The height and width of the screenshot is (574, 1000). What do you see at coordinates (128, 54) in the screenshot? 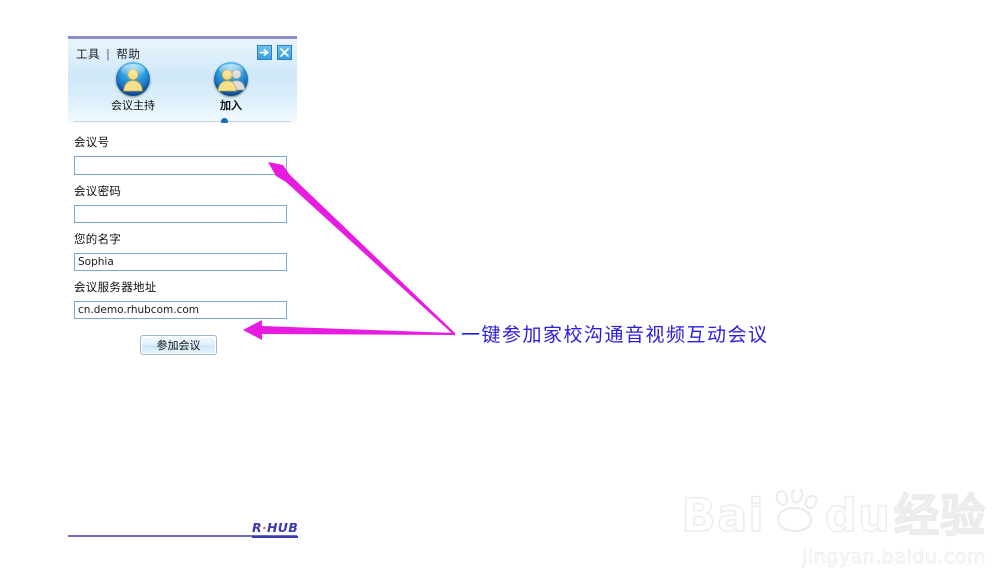
I see `menu-item-help: 帮助` at bounding box center [128, 54].